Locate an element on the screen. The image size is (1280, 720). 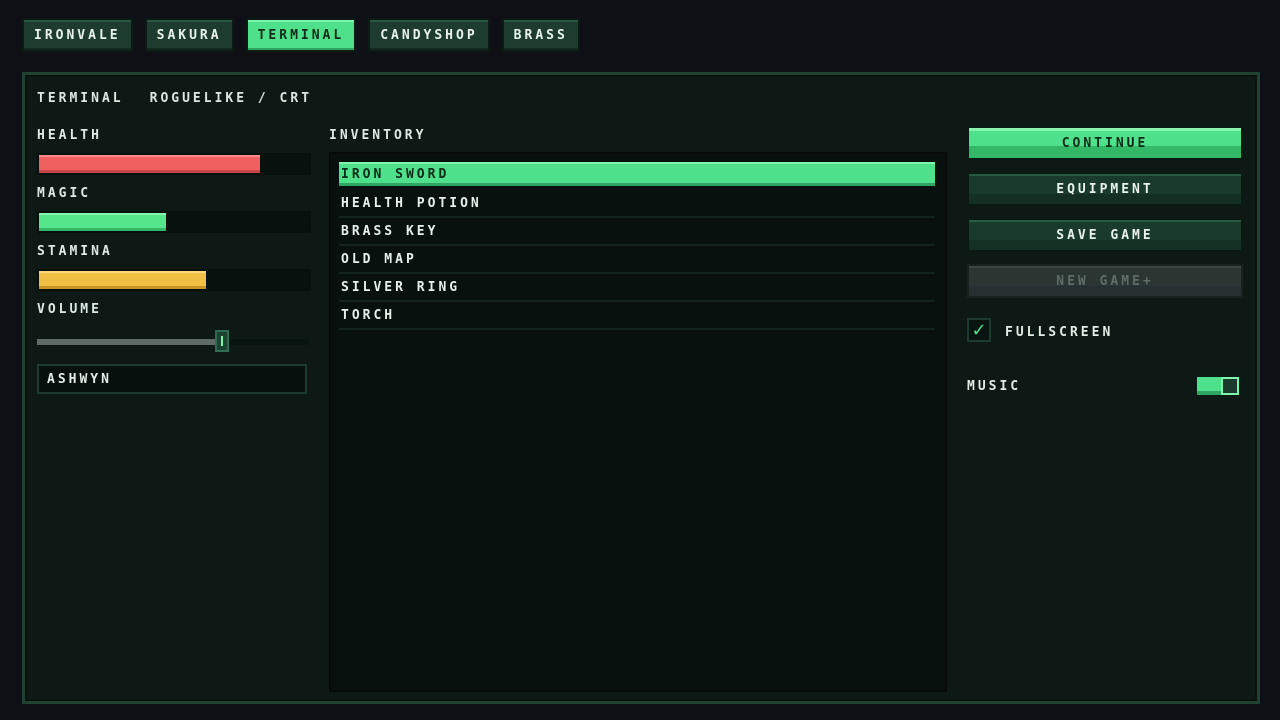
magic-label: MAGIC is located at coordinates (64, 193).